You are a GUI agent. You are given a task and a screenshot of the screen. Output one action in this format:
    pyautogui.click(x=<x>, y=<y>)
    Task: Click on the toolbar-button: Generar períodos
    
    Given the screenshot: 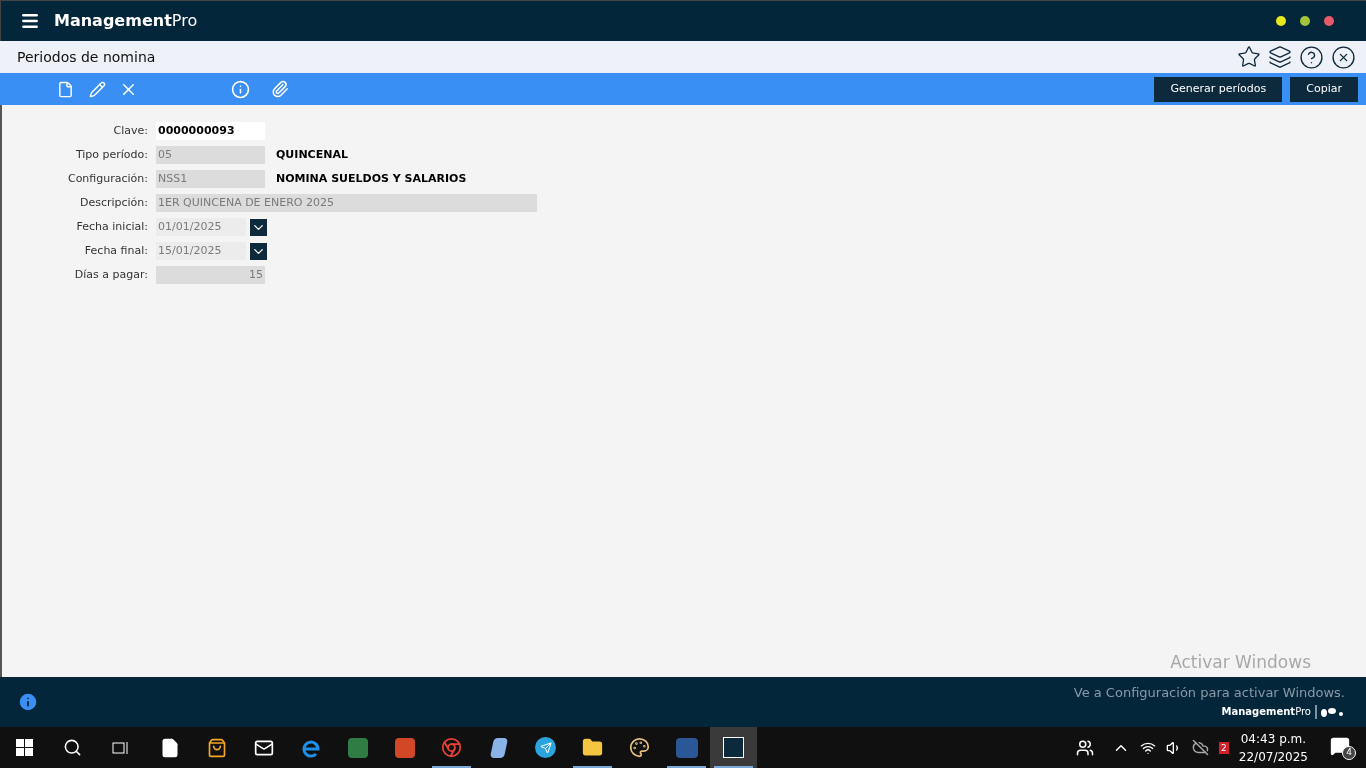 What is the action you would take?
    pyautogui.click(x=1218, y=89)
    